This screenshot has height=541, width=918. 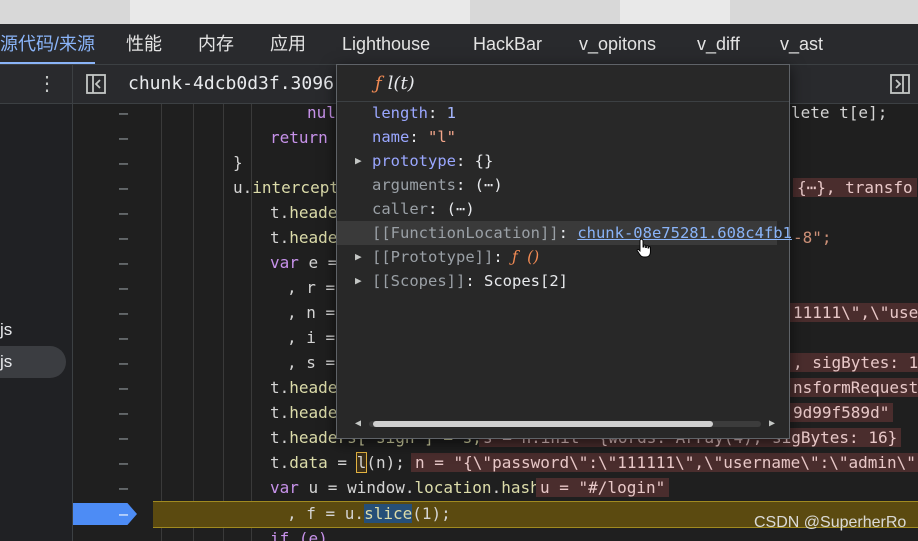 I want to click on code-token: (n);, so click(x=385, y=462).